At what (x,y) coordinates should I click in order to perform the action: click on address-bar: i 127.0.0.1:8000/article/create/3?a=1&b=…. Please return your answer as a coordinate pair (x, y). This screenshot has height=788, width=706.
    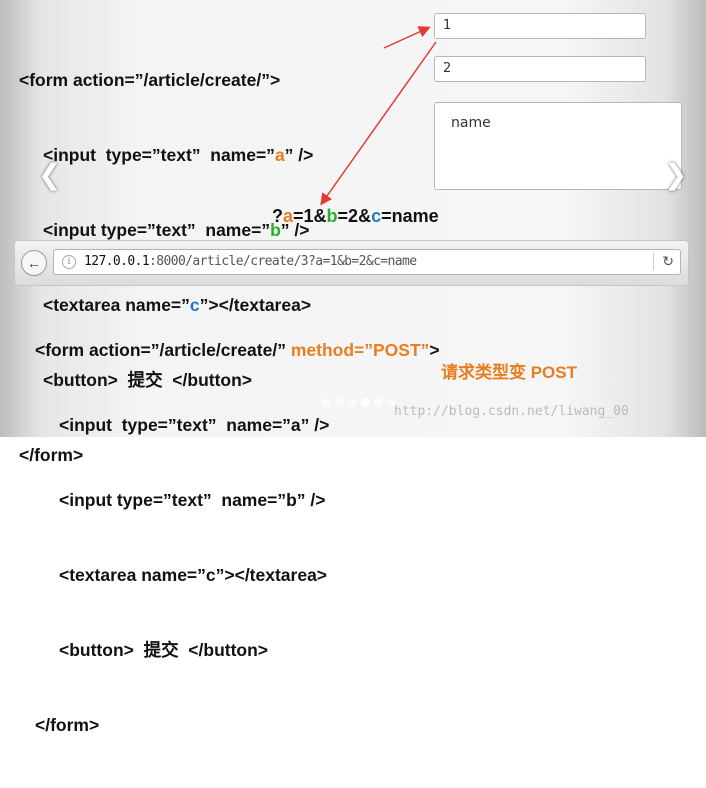
    Looking at the image, I should click on (367, 262).